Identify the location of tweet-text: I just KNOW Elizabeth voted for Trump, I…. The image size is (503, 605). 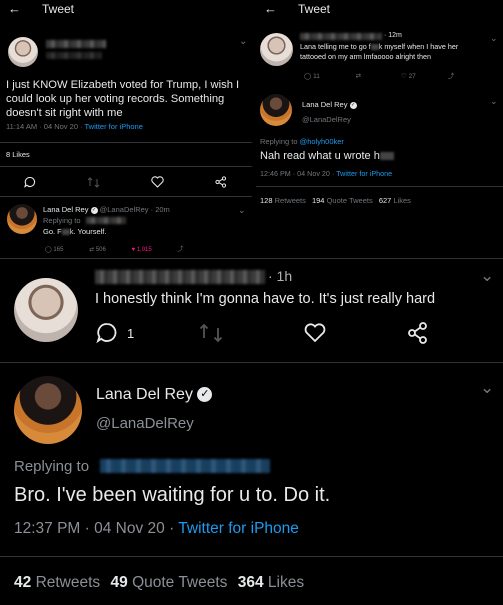
(123, 99).